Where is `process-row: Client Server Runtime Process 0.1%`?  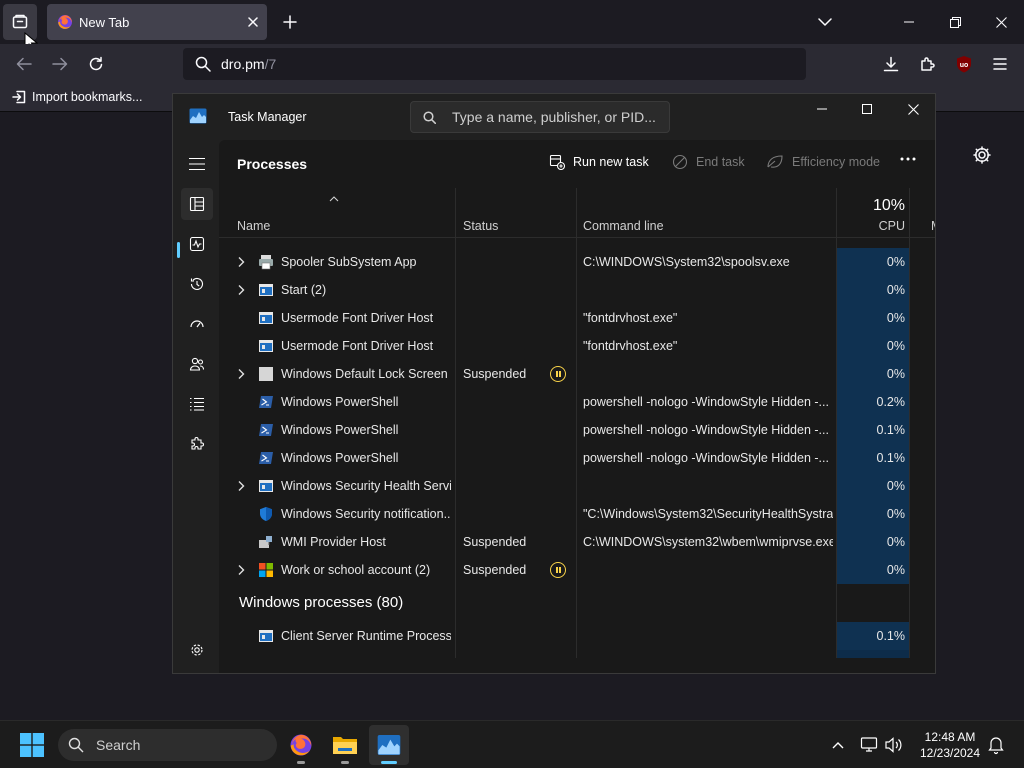
process-row: Client Server Runtime Process 0.1% is located at coordinates (577, 636).